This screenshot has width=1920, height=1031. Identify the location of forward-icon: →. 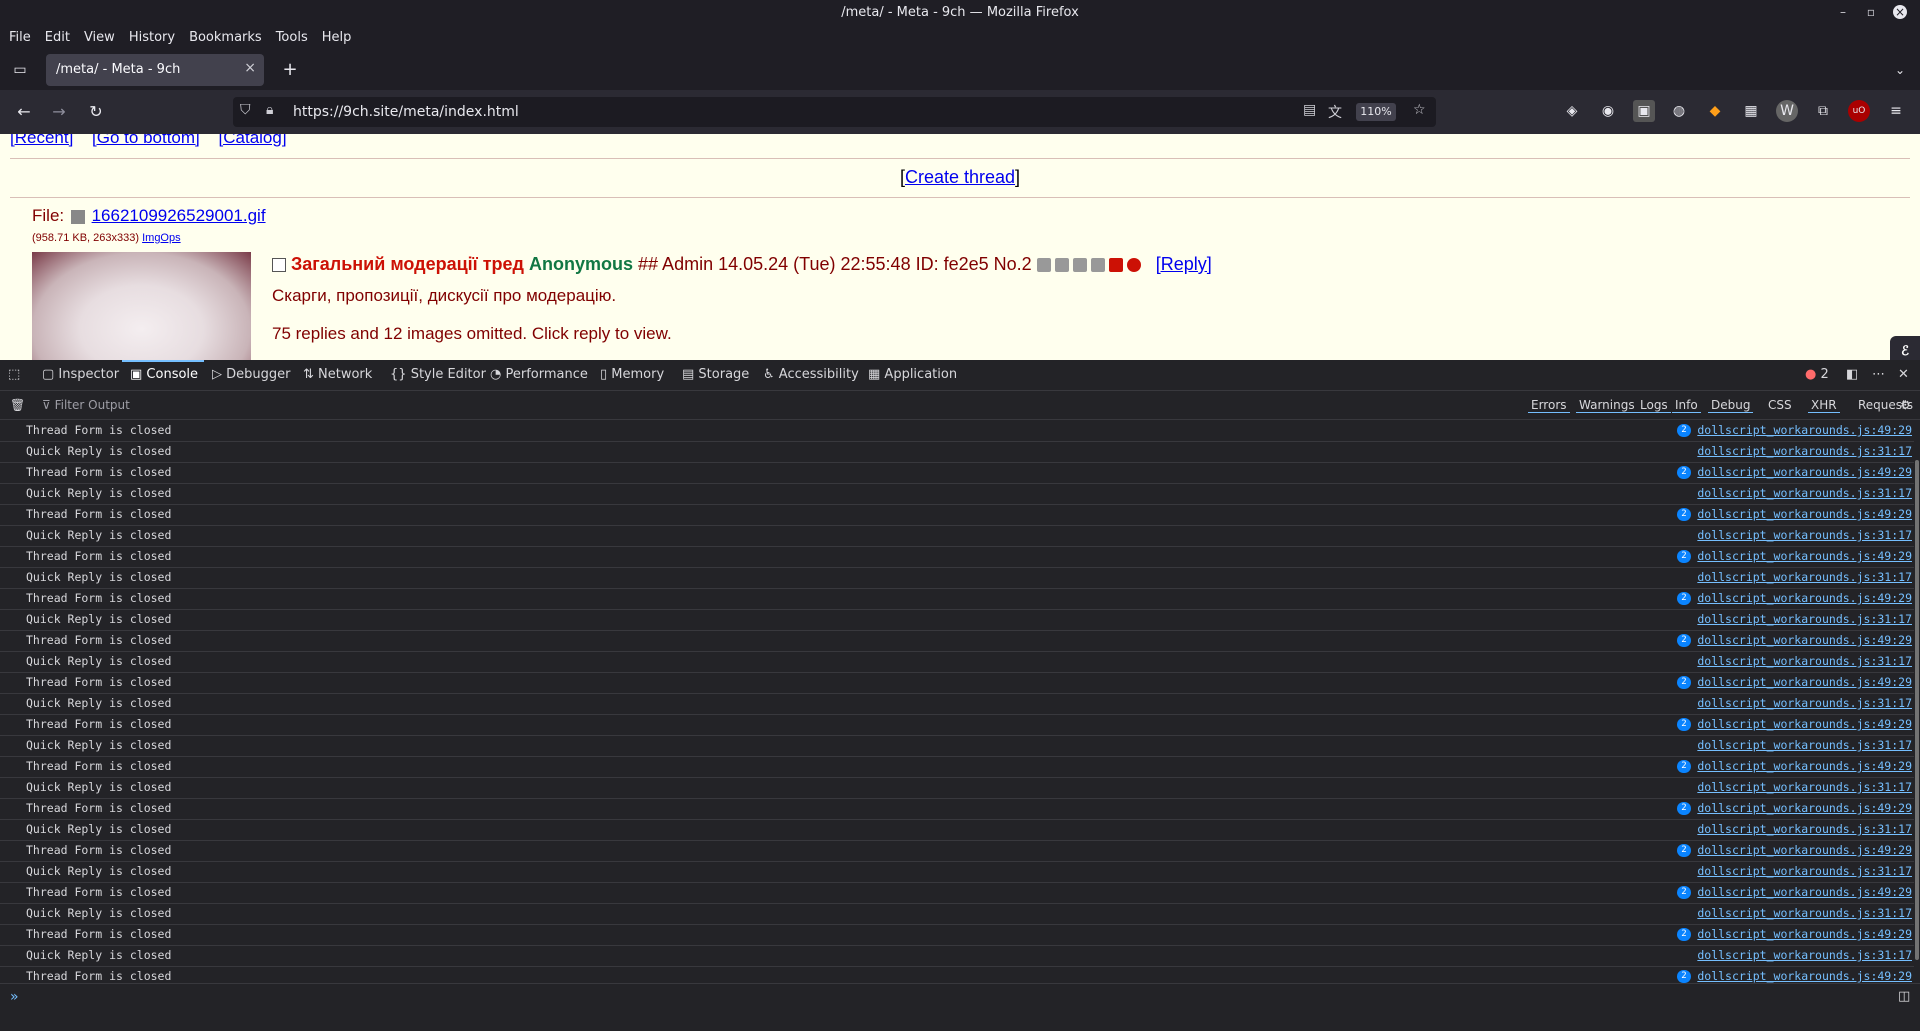
(59, 112).